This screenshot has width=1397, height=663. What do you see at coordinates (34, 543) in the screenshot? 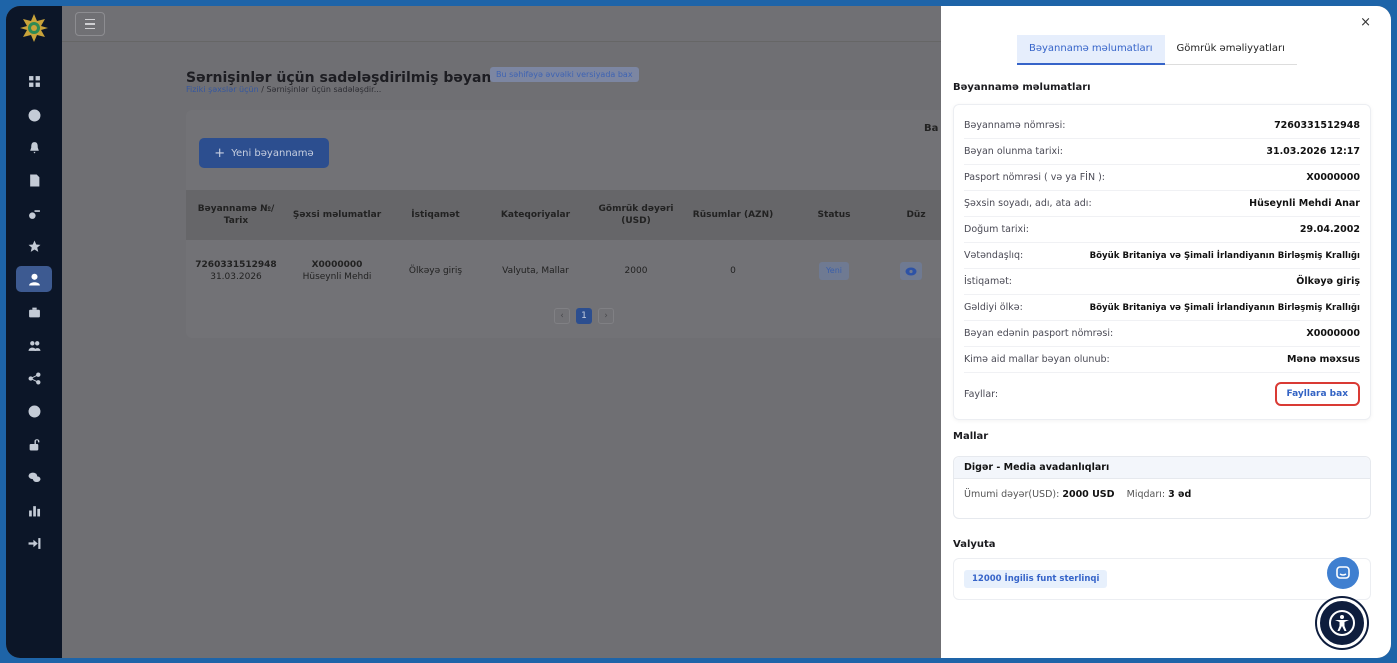
I see `logout-icon` at bounding box center [34, 543].